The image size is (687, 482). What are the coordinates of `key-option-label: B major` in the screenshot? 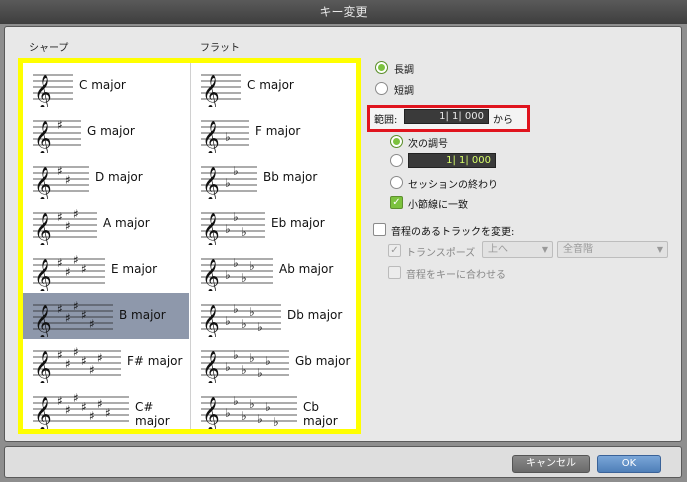 It's located at (142, 315).